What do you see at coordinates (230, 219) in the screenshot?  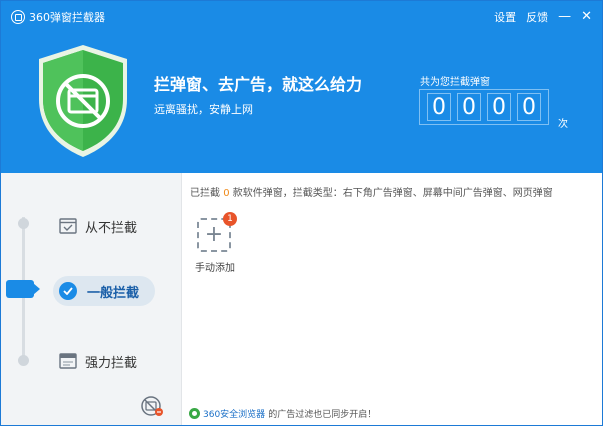 I see `notification-badge: 1` at bounding box center [230, 219].